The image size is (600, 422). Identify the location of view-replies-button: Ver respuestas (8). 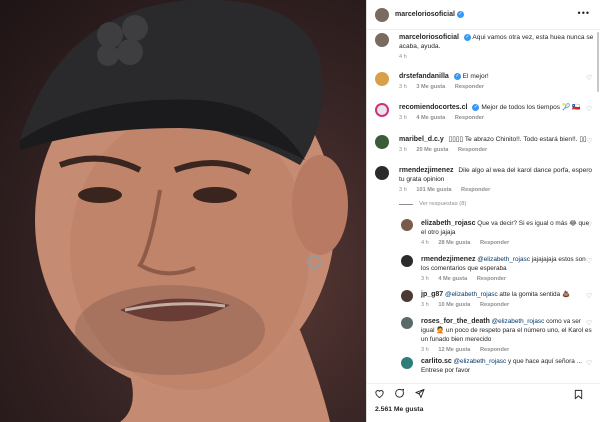
(432, 204).